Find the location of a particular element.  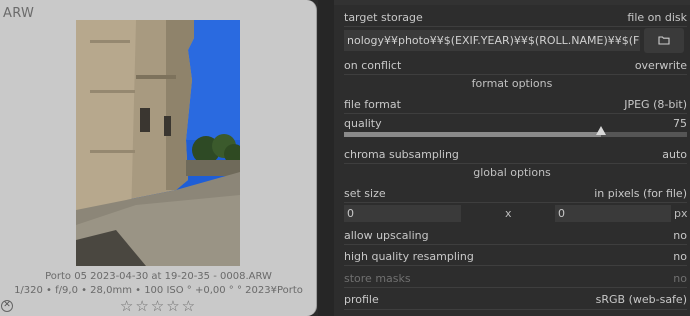

quality-slider-thumb is located at coordinates (601, 130).